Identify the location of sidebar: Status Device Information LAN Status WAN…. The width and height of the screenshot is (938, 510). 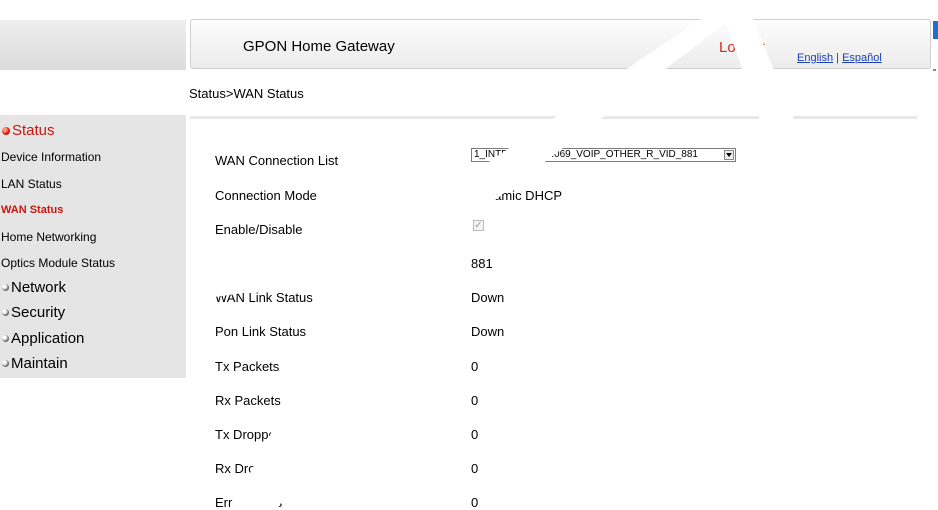
(93, 246).